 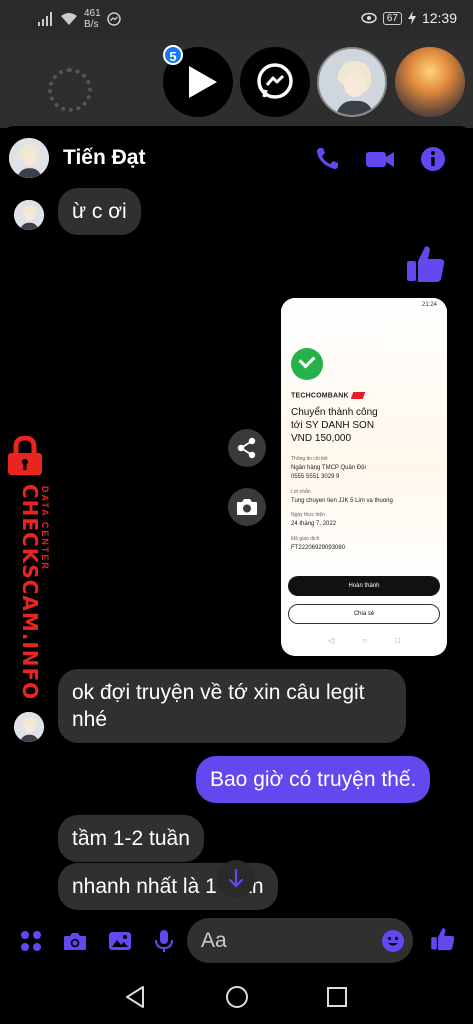 I want to click on bank-logo: TECHCOMBANK, so click(x=328, y=396).